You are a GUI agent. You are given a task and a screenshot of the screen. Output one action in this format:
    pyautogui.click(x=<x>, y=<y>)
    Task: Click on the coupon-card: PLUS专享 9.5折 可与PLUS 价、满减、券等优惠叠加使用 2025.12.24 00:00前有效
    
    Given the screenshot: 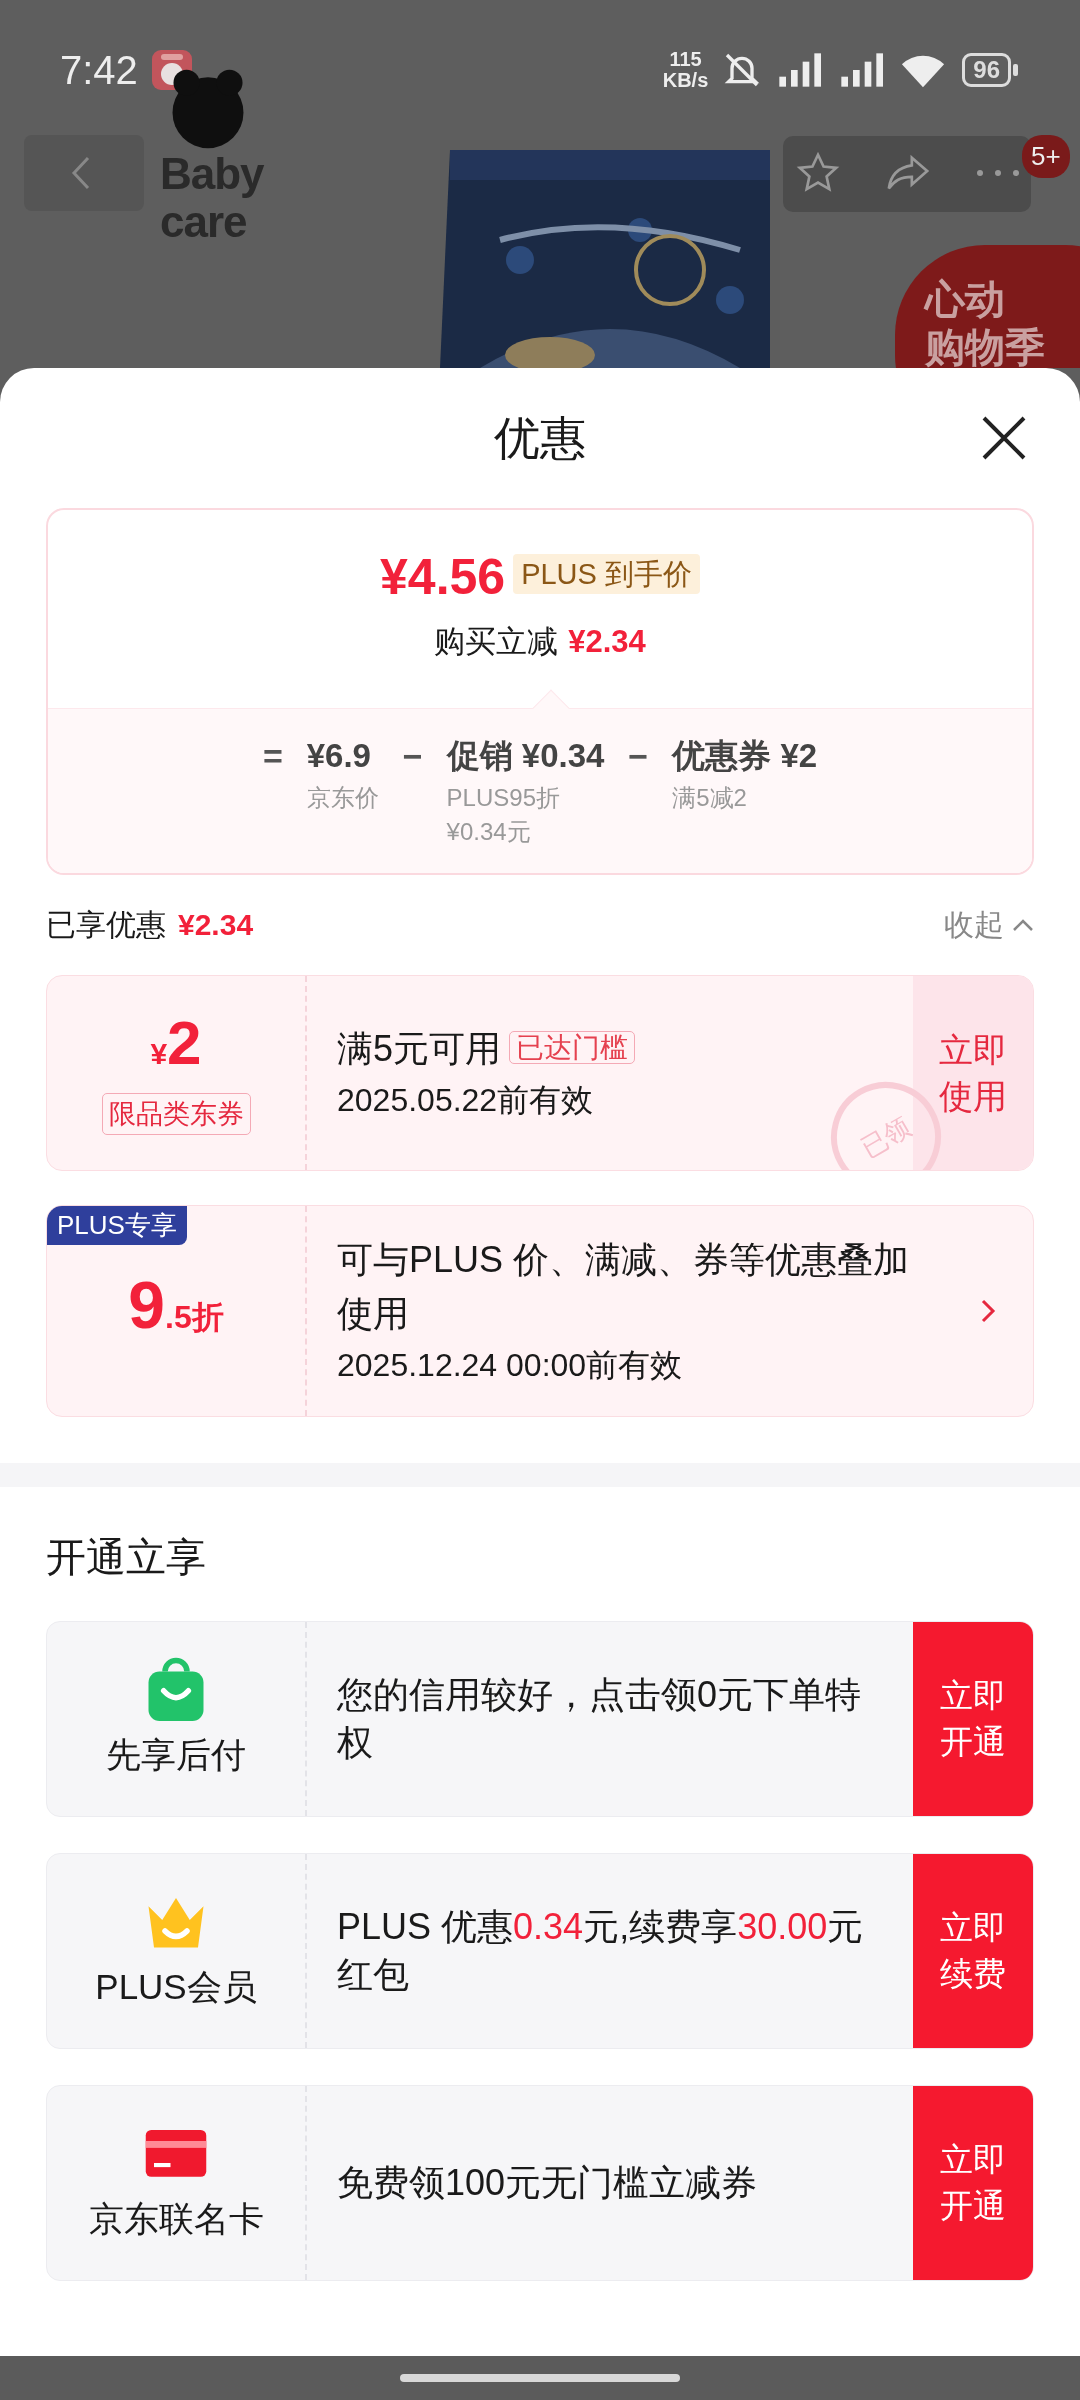 What is the action you would take?
    pyautogui.click(x=540, y=1310)
    